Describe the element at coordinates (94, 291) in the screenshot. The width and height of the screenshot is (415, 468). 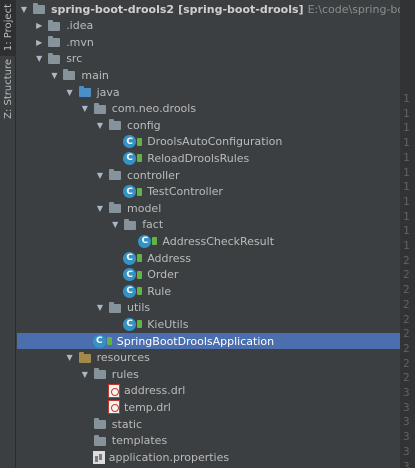
I see `tree-node: C Rule` at that location.